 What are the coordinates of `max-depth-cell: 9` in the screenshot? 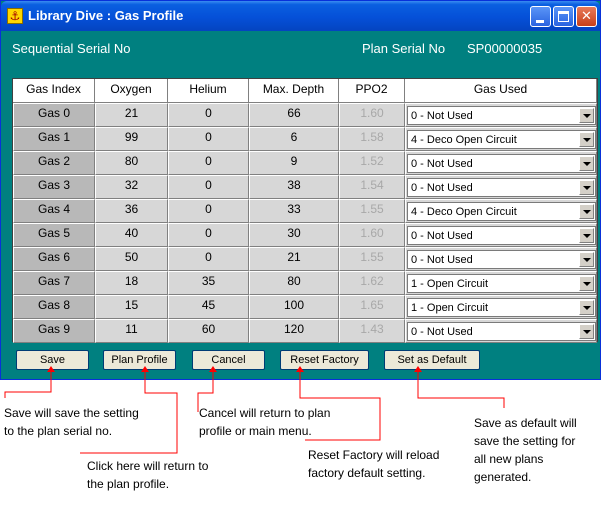 It's located at (294, 163).